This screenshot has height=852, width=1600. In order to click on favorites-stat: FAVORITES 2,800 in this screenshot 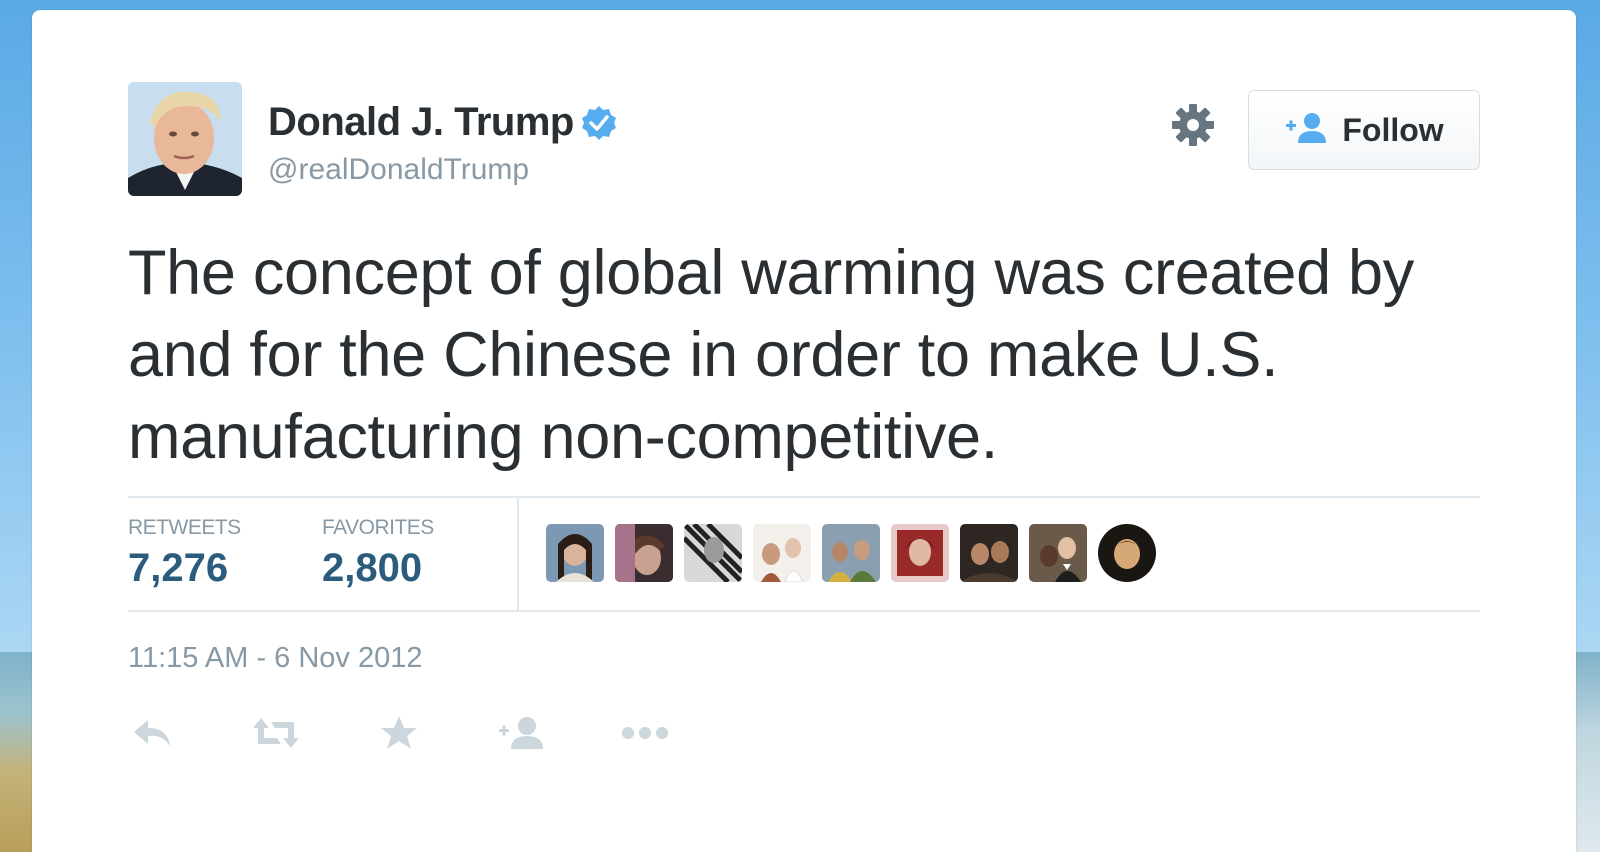, I will do `click(378, 553)`.